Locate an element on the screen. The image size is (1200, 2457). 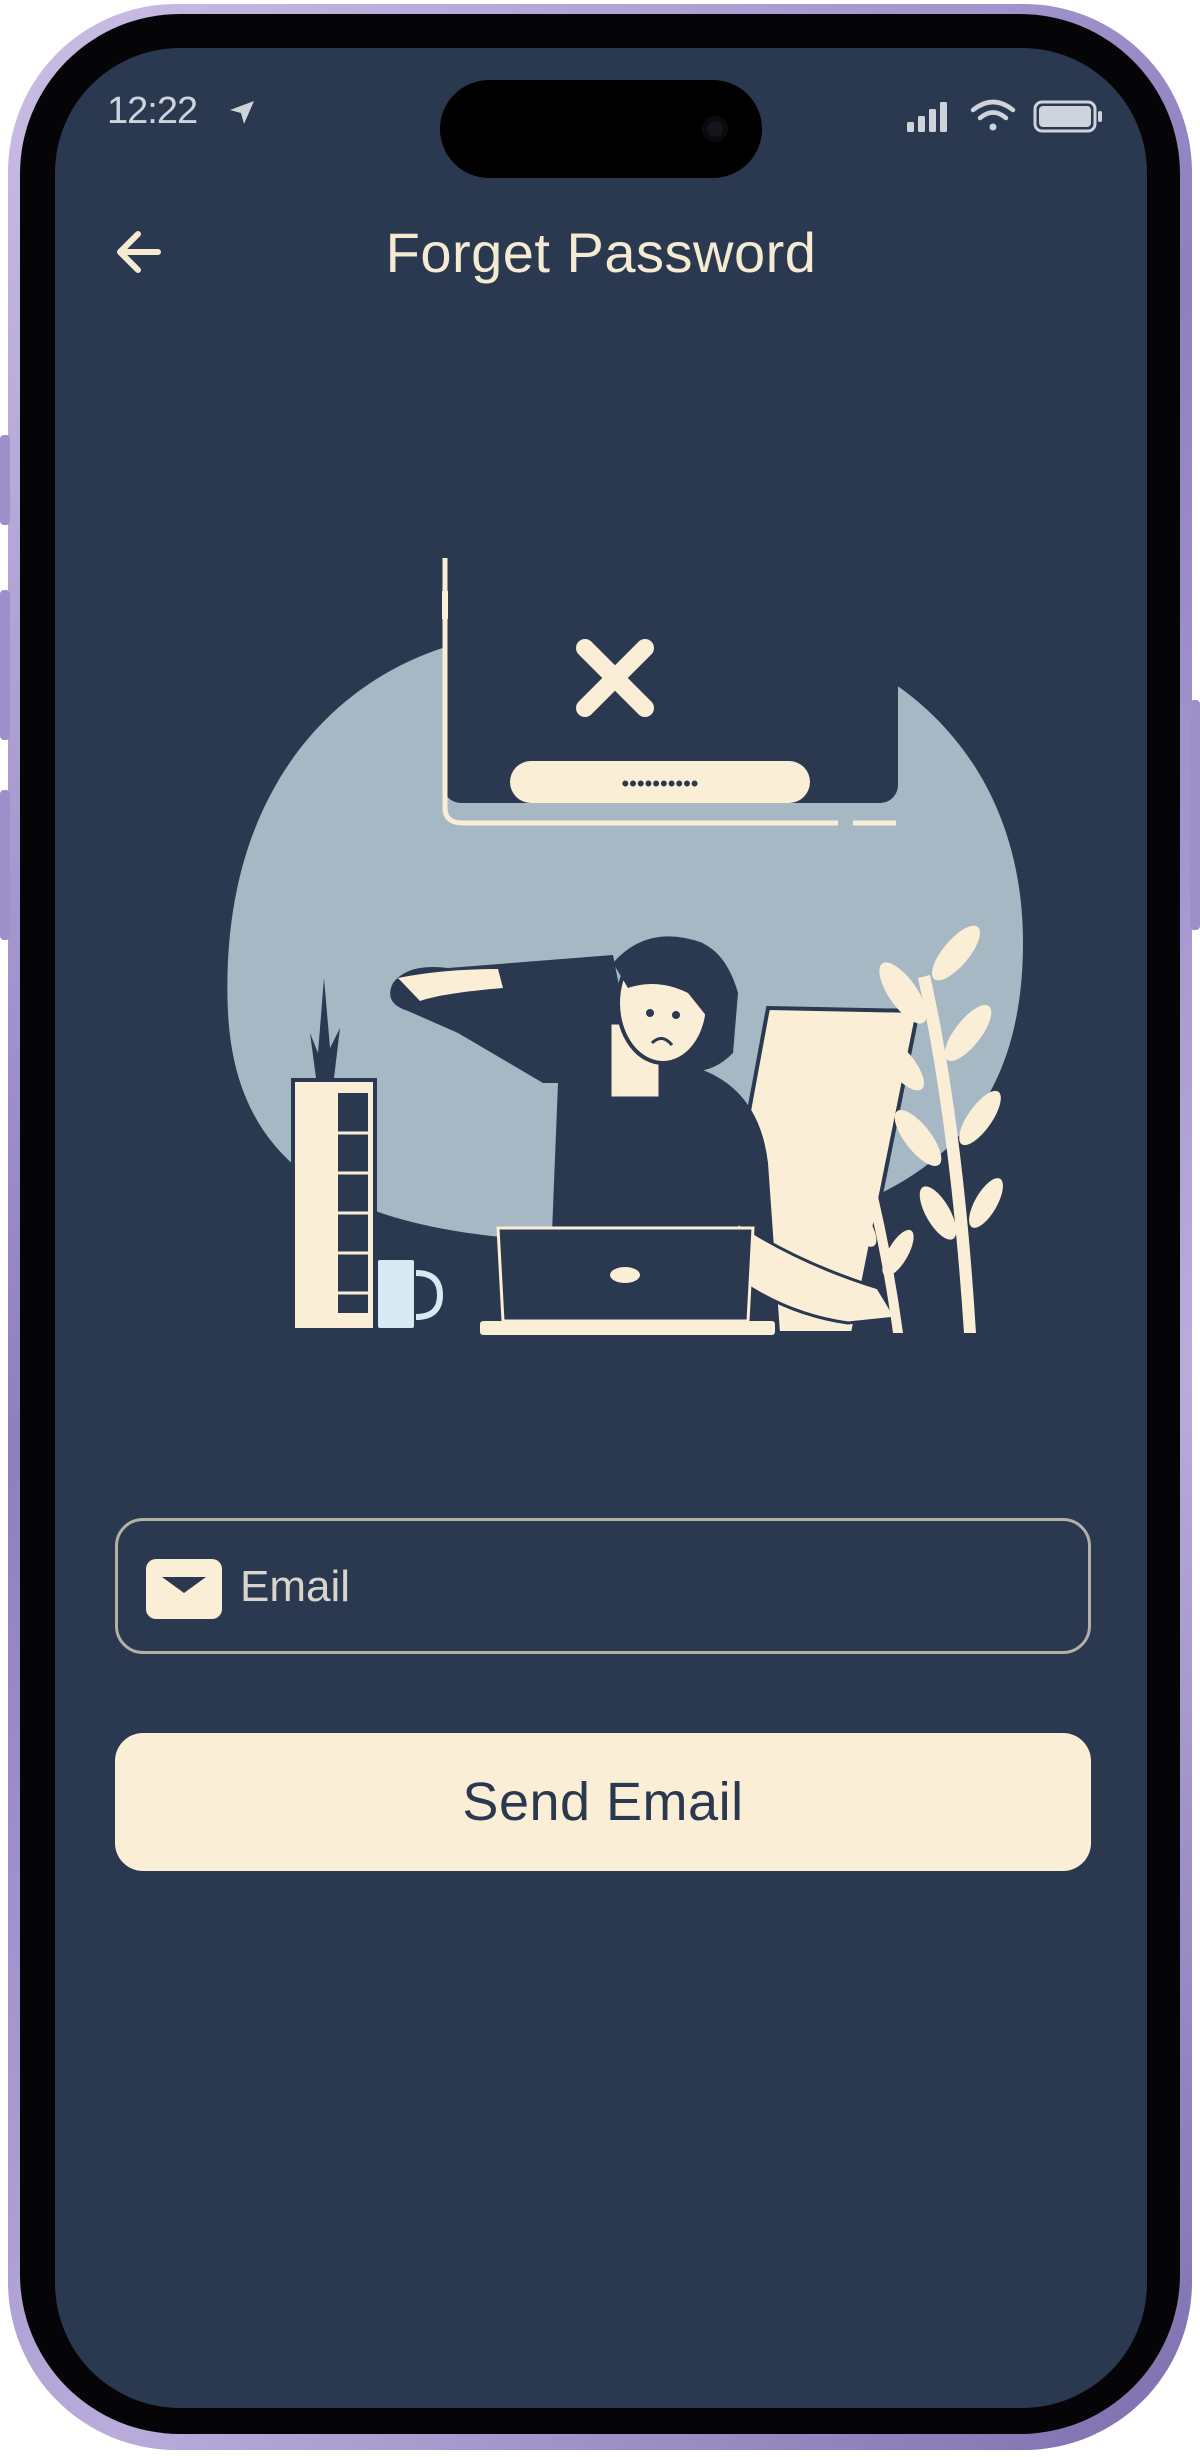
location-arrow-icon is located at coordinates (242, 112).